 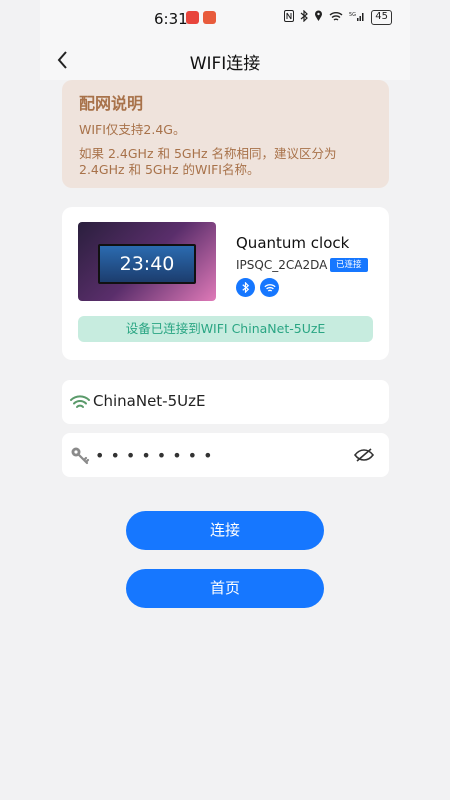 I want to click on wifi-ssid: ChinaNet-5UzE, so click(x=149, y=401).